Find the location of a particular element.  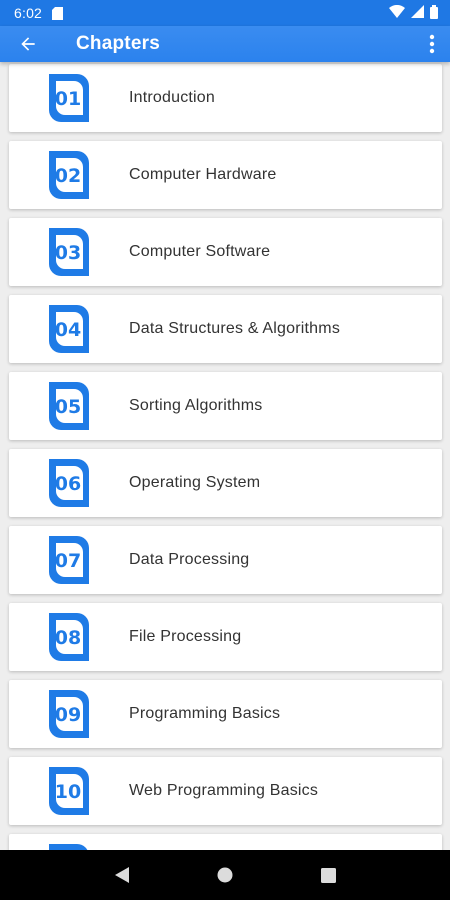

chapter-item: 08 File Processing is located at coordinates (225, 637).